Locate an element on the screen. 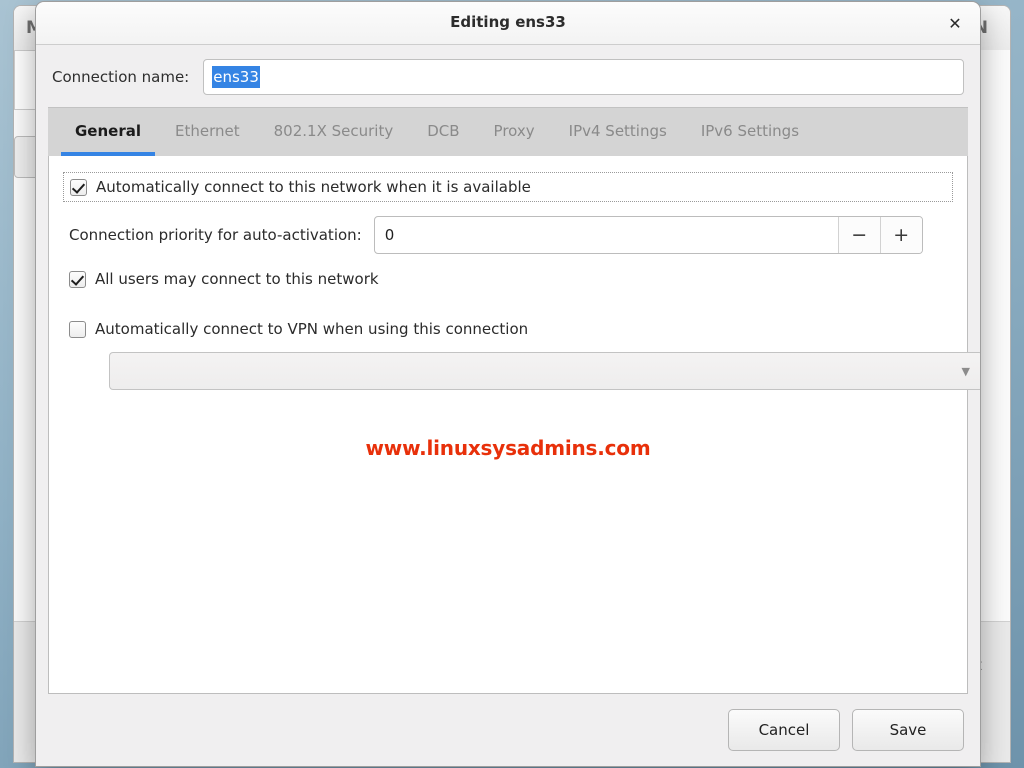 Image resolution: width=1024 pixels, height=768 pixels. connection-name-row: Connection name: ens33 is located at coordinates (508, 76).